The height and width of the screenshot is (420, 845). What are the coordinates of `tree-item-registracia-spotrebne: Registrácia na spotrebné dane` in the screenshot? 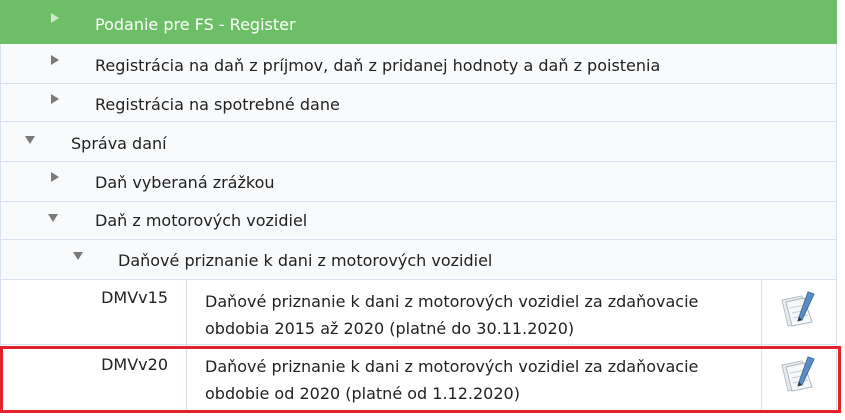 It's located at (418, 103).